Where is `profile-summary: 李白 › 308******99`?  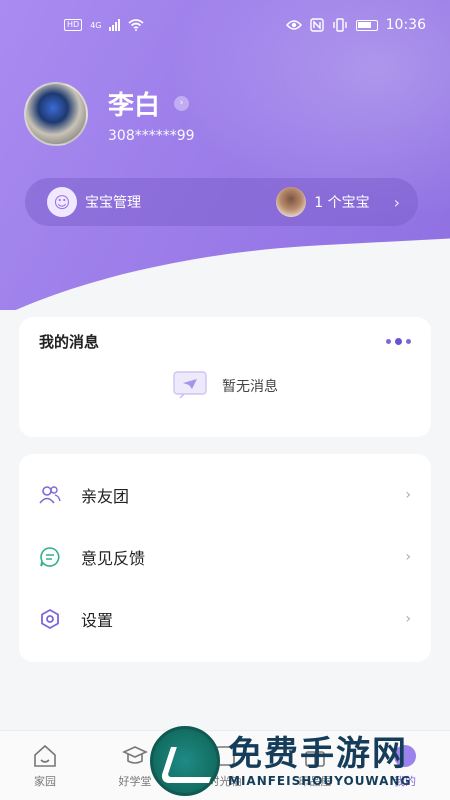
profile-summary: 李白 › 308******99 is located at coordinates (109, 114).